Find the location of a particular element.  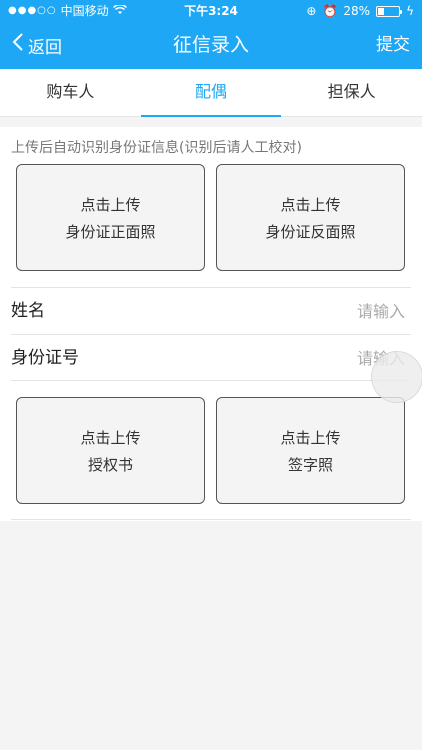

tab-guarantor: 担保人 is located at coordinates (351, 92).